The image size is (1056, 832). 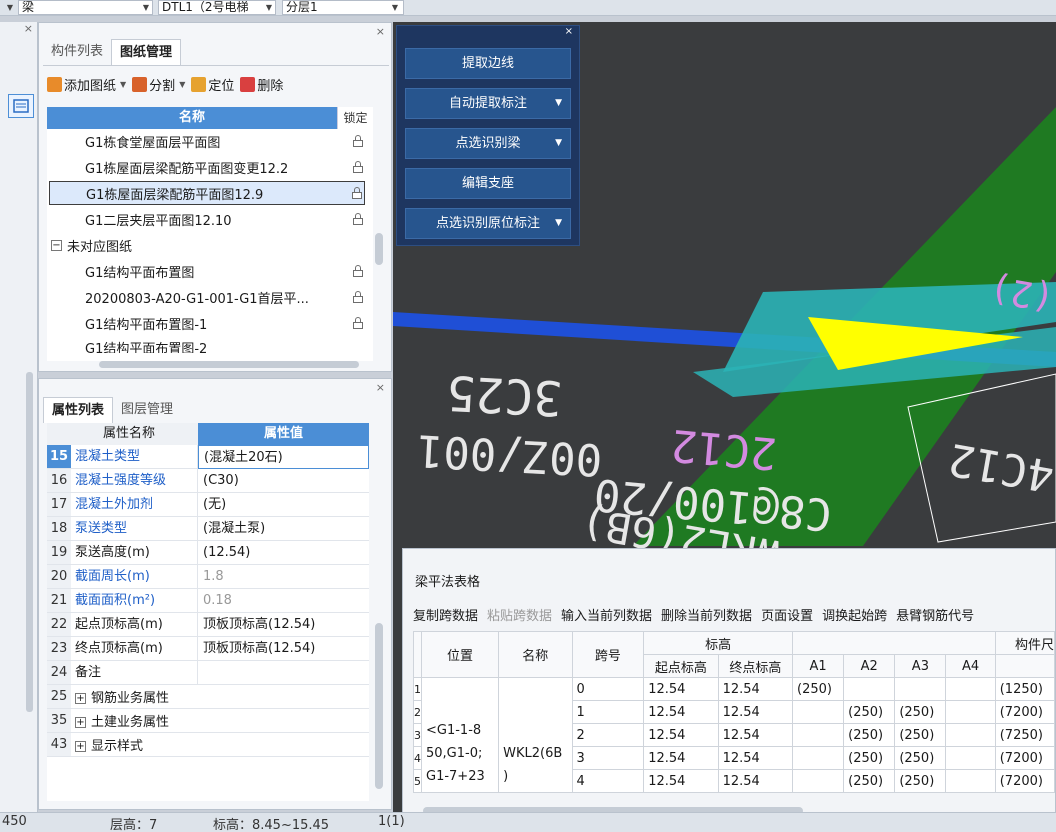 I want to click on pick-identify-beam-button: 点选识别梁 ▼, so click(x=488, y=143).